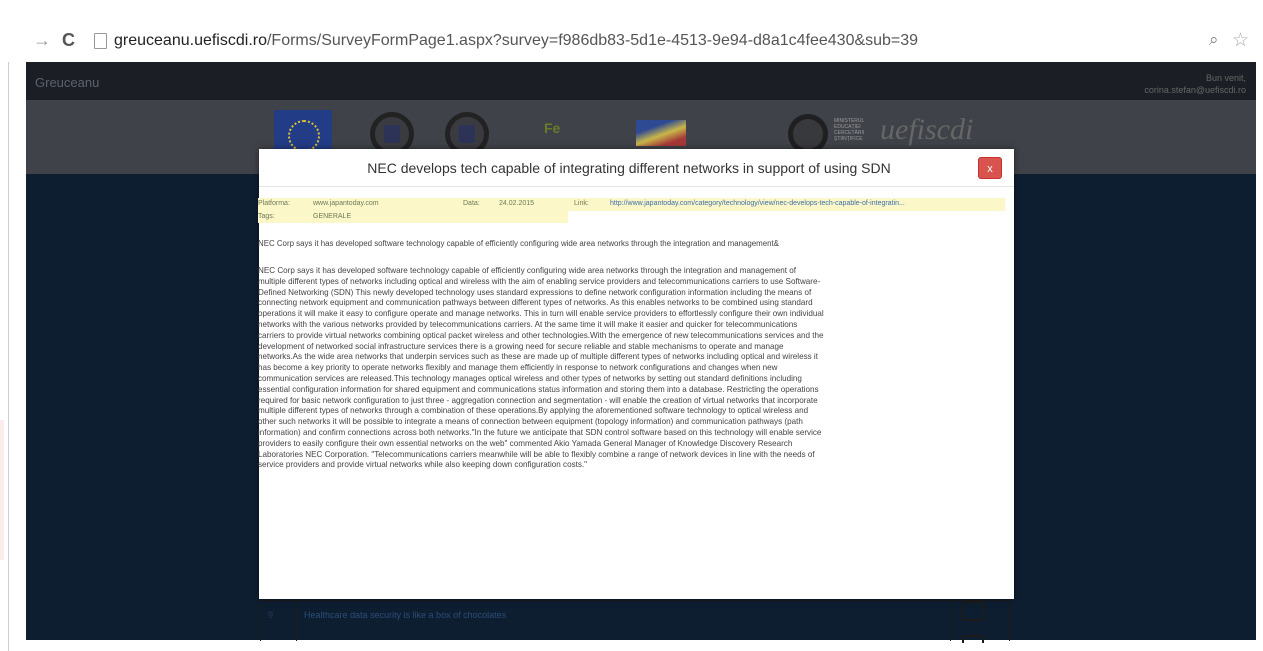 The height and width of the screenshot is (651, 1263). I want to click on welcome-user: Bun venit, corina.stefan@uefiscdi.ro, so click(1195, 84).